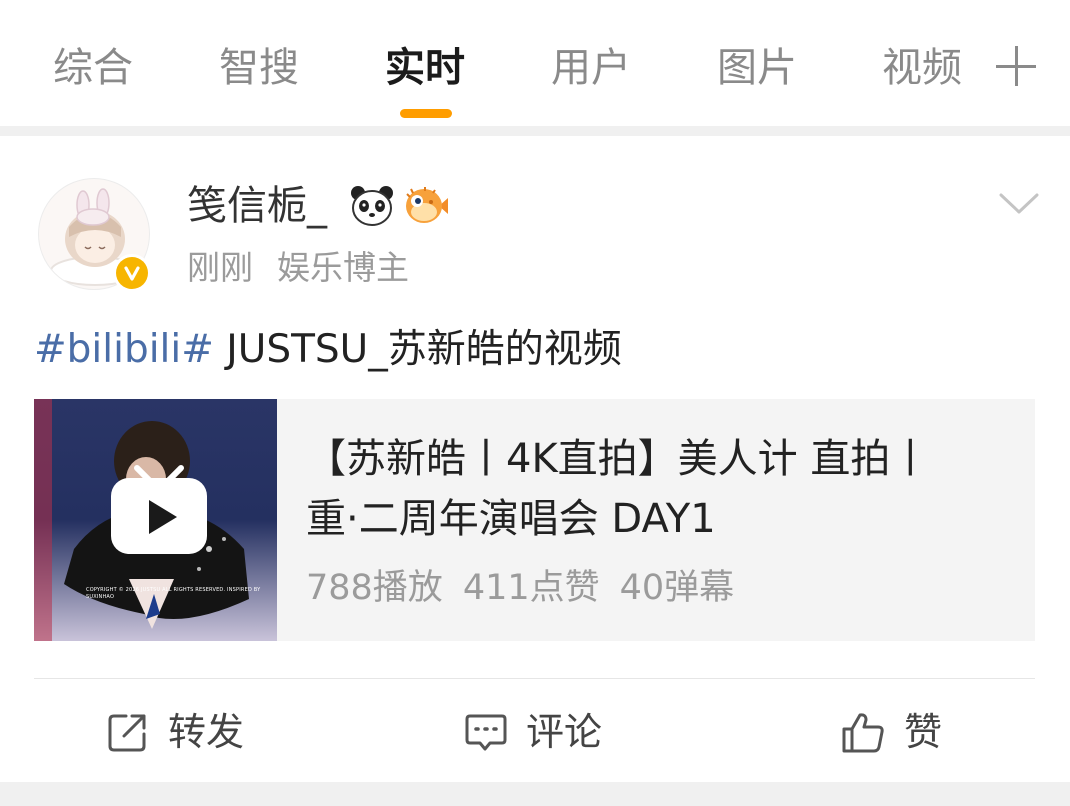 The height and width of the screenshot is (806, 1070). What do you see at coordinates (426, 113) in the screenshot?
I see `active-tab-indicator` at bounding box center [426, 113].